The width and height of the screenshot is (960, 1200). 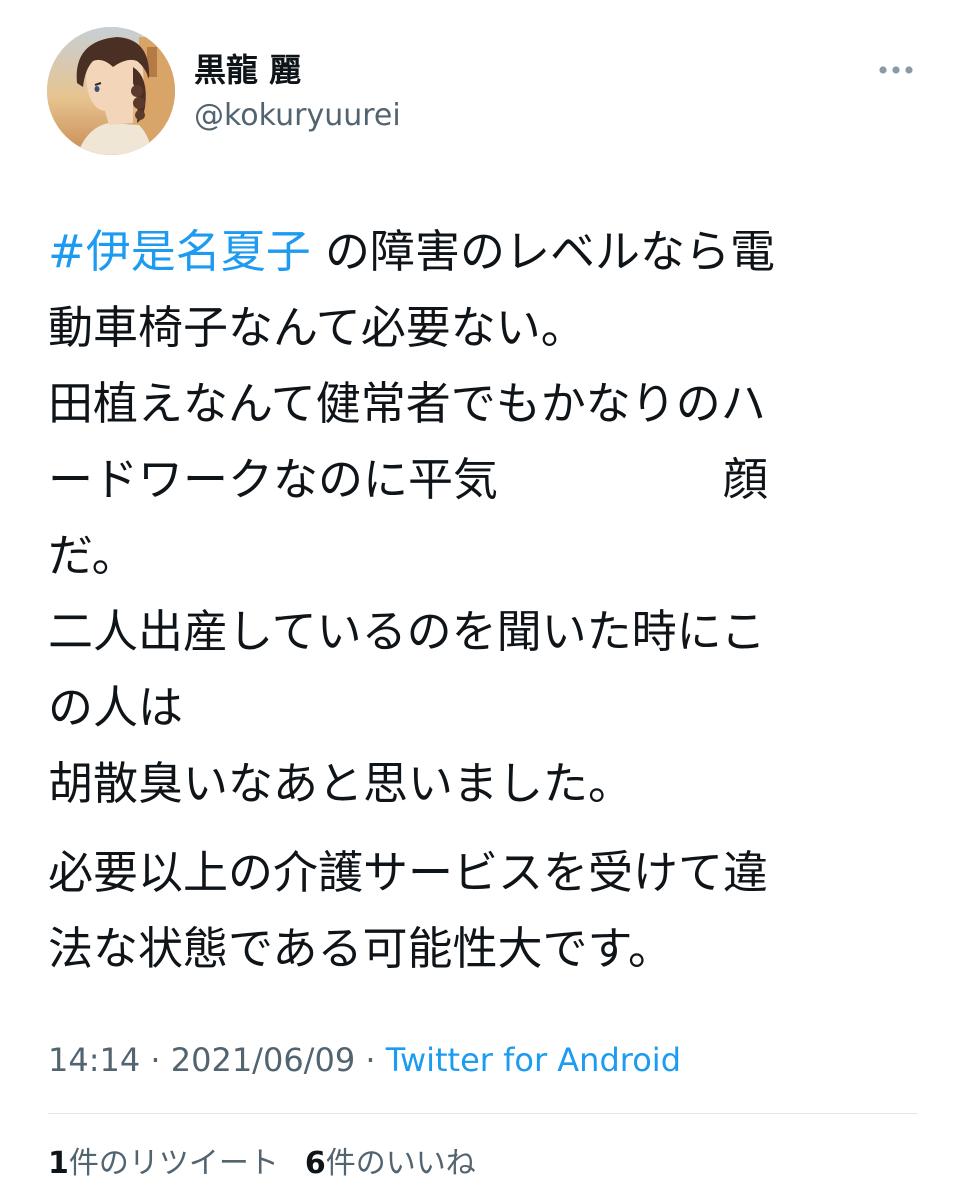 I want to click on tweet-line: 動車椅子なんて必要ない。, so click(x=317, y=327).